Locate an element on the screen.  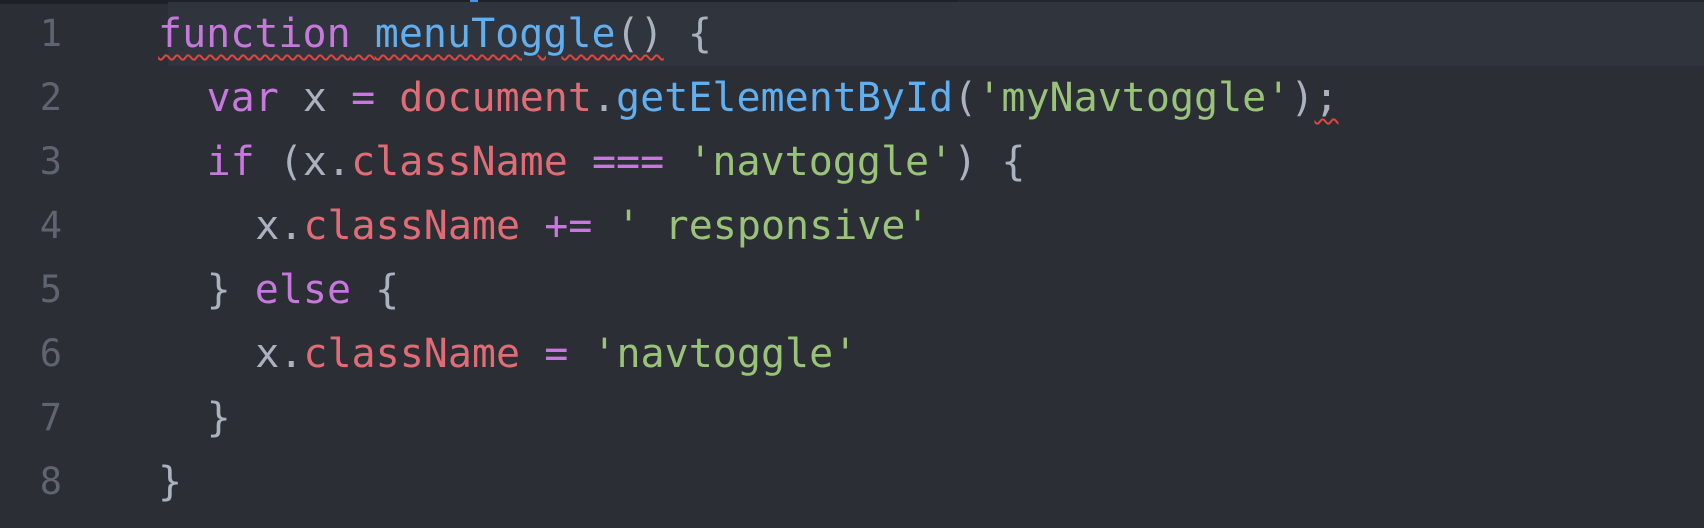
code-token: ) { is located at coordinates (989, 162).